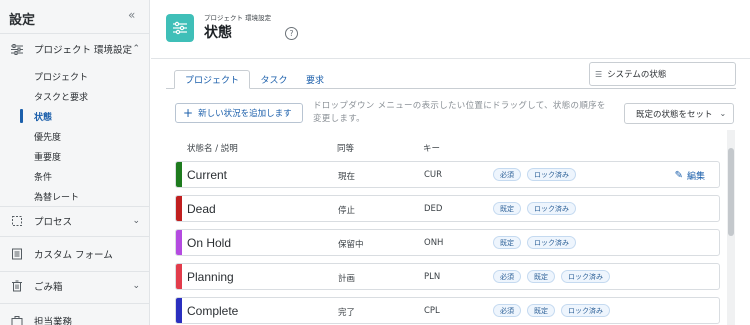  What do you see at coordinates (75, 317) in the screenshot?
I see `sidebar-section-job-roles: 担当業務` at bounding box center [75, 317].